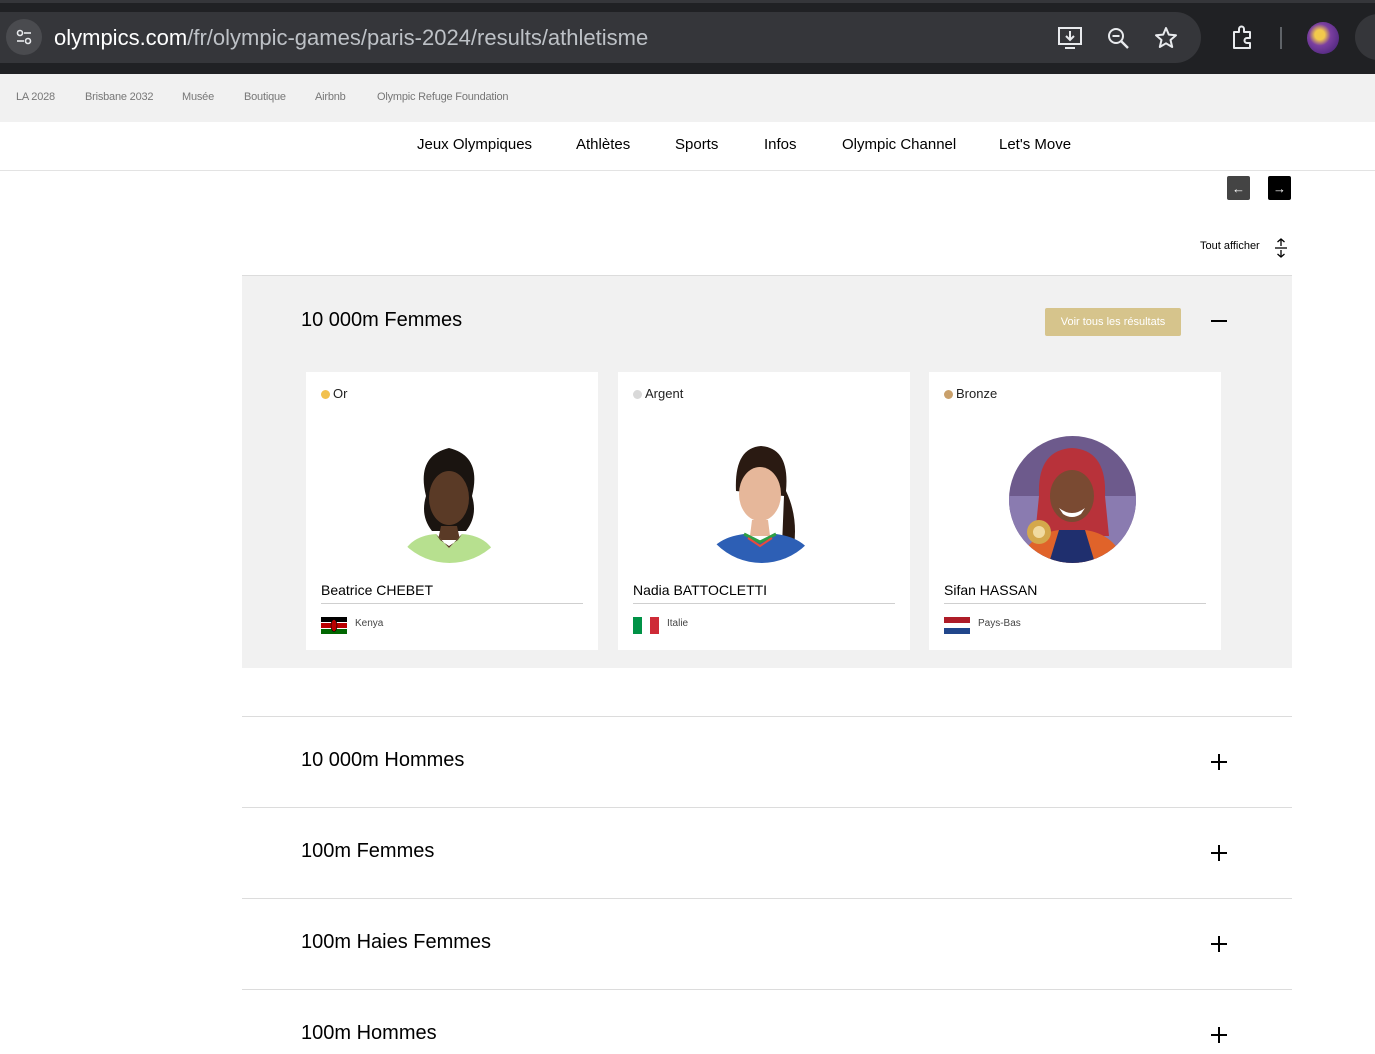 The height and width of the screenshot is (1054, 1375). I want to click on silver-medal-icon, so click(637, 394).